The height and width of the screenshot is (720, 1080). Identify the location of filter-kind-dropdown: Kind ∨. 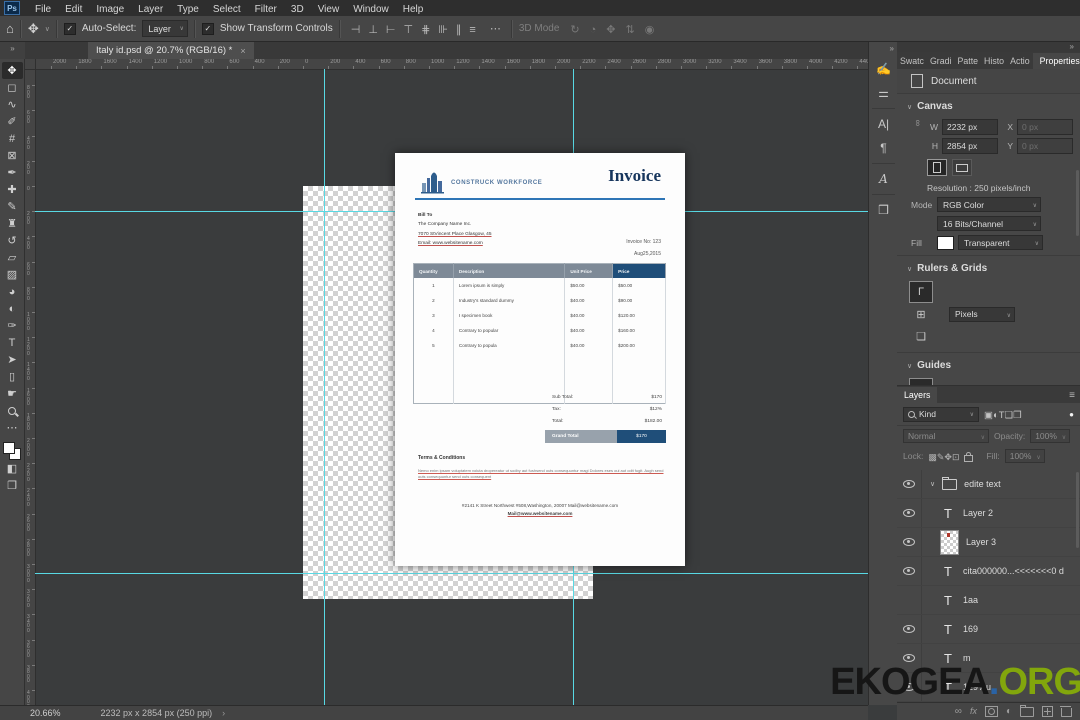
(941, 414).